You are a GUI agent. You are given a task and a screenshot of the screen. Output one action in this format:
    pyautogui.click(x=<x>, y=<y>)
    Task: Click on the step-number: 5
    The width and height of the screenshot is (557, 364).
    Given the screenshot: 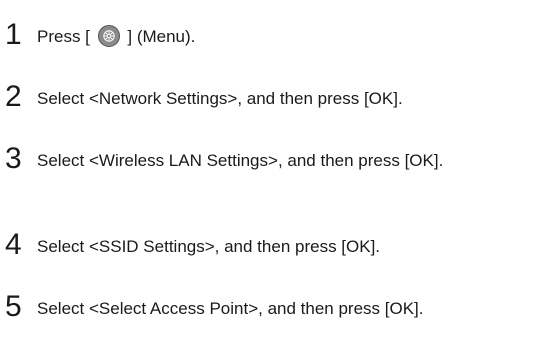 What is the action you would take?
    pyautogui.click(x=13, y=306)
    